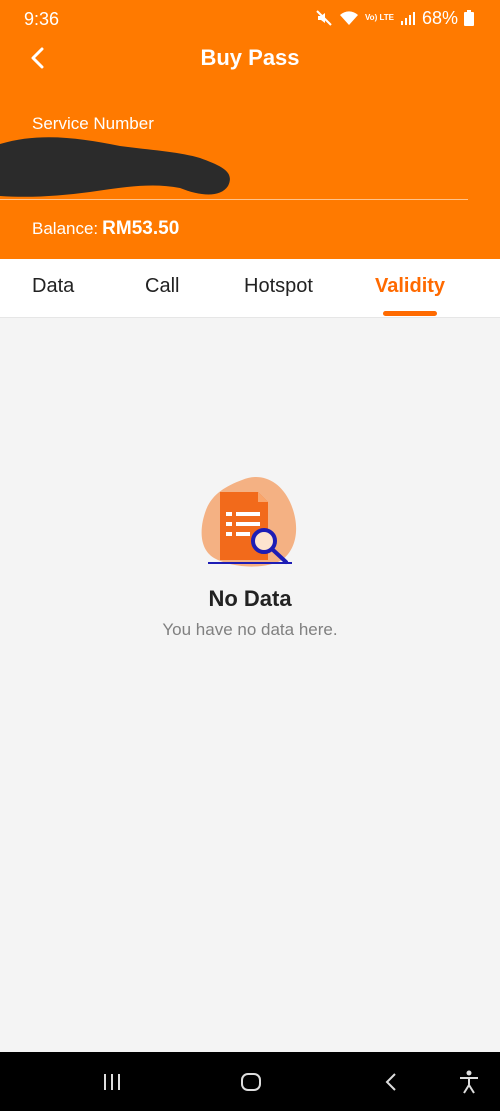 The width and height of the screenshot is (500, 1111). I want to click on empty-state-title: No Data, so click(250, 598).